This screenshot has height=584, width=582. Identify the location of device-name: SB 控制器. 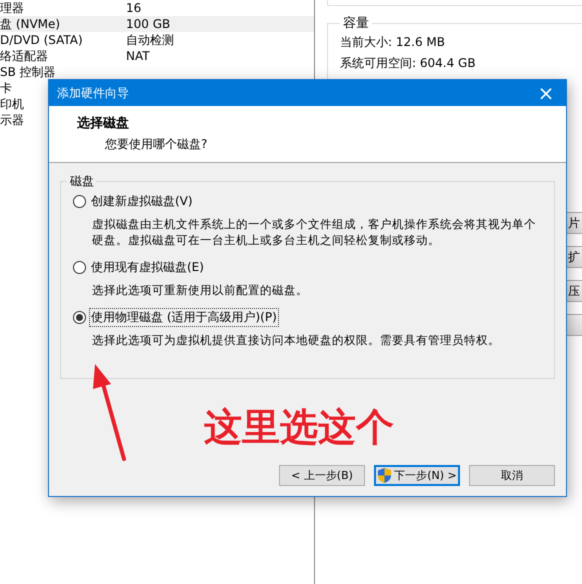
(28, 72).